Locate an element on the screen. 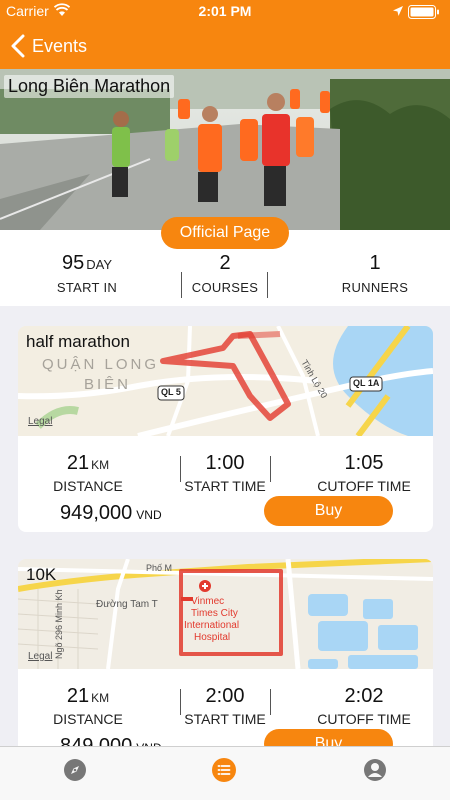 The width and height of the screenshot is (450, 800). map-poi-label: Hospital is located at coordinates (212, 637).